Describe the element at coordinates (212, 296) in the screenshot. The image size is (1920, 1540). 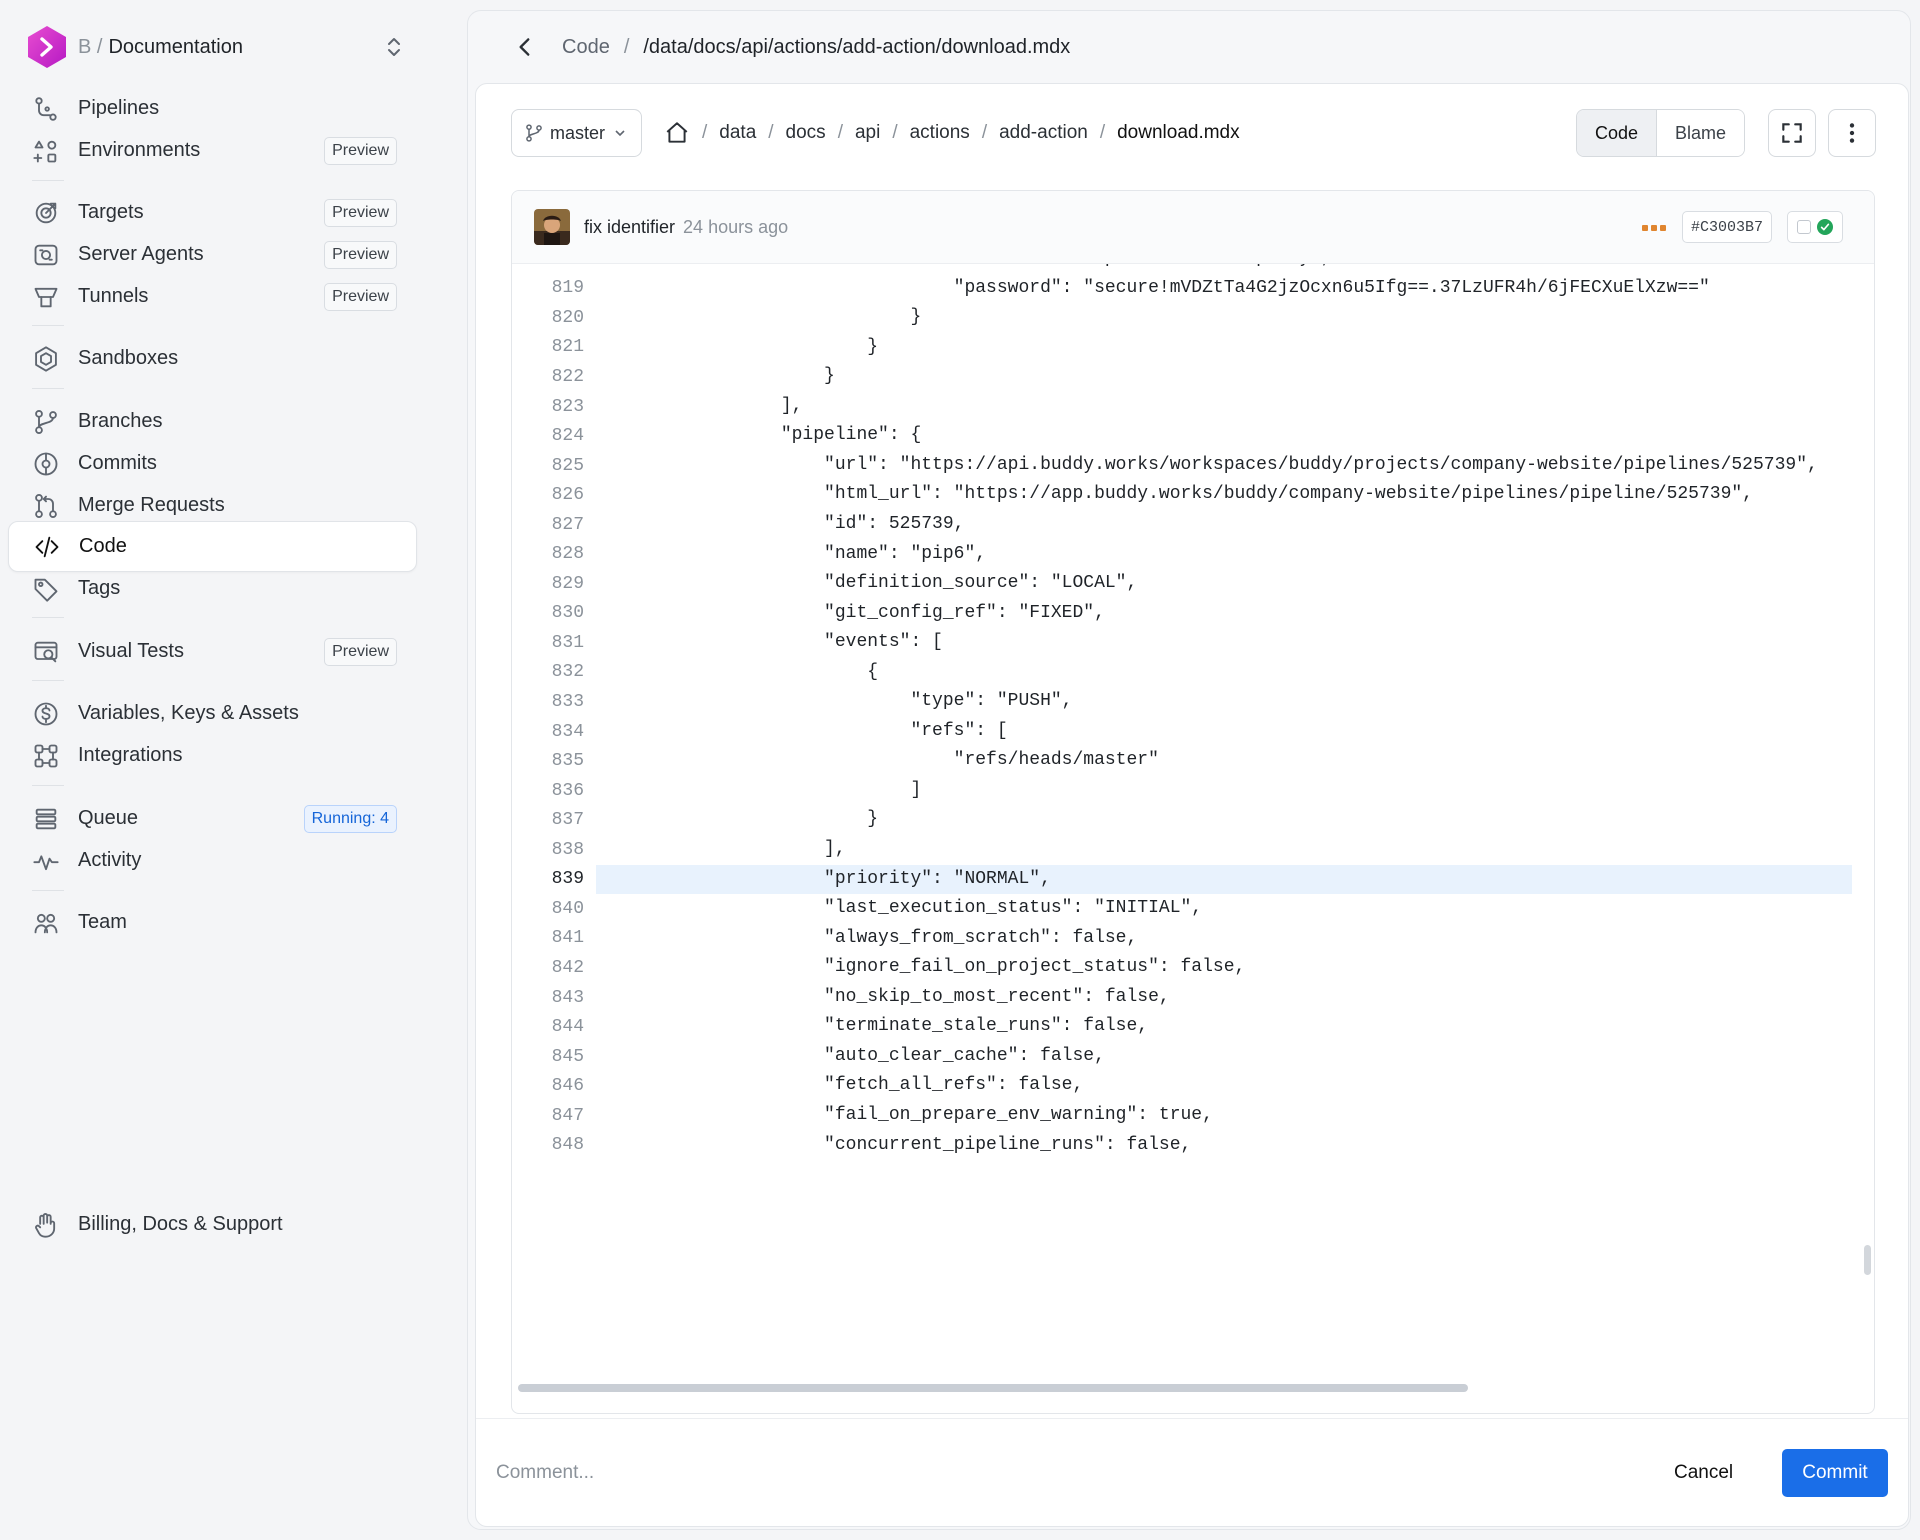
I see `sidebar-item-tunnels: Tunnels Preview` at that location.